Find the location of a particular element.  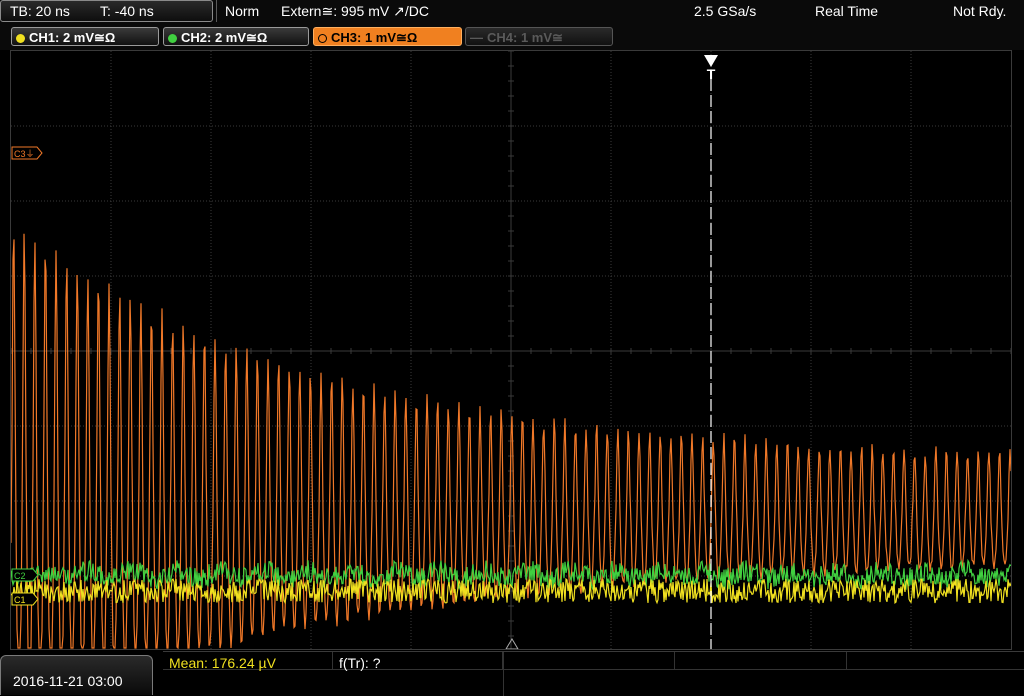

ch3-reference-marker: C3⏚ is located at coordinates (27, 153).